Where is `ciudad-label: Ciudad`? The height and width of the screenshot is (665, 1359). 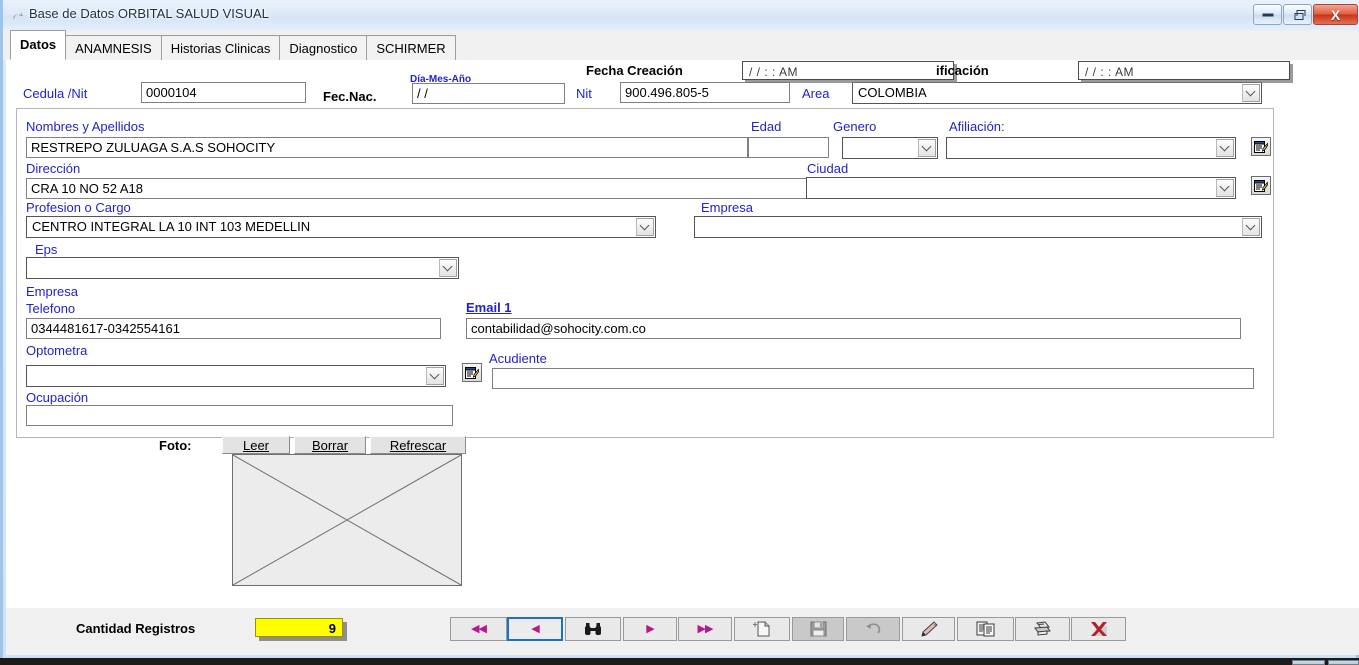 ciudad-label: Ciudad is located at coordinates (828, 168).